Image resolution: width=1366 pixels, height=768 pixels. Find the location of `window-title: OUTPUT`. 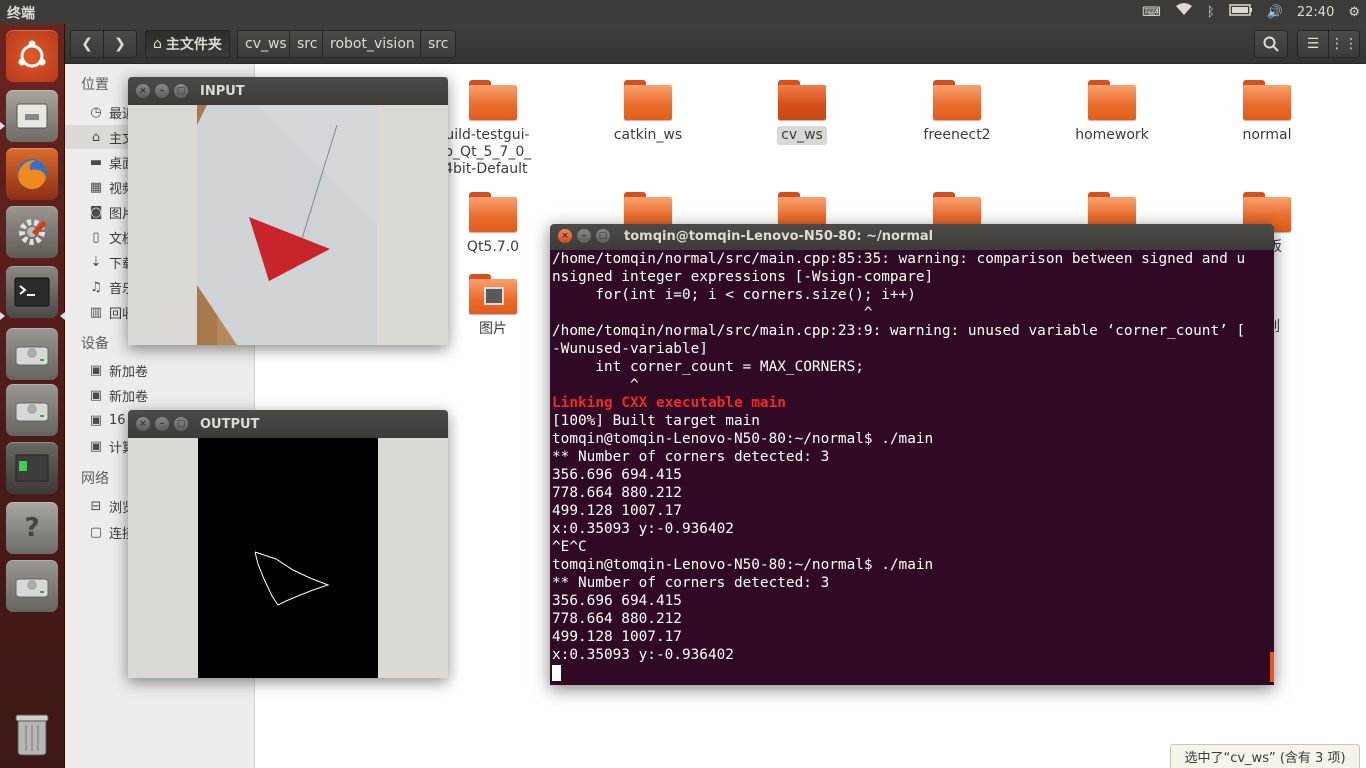

window-title: OUTPUT is located at coordinates (230, 424).